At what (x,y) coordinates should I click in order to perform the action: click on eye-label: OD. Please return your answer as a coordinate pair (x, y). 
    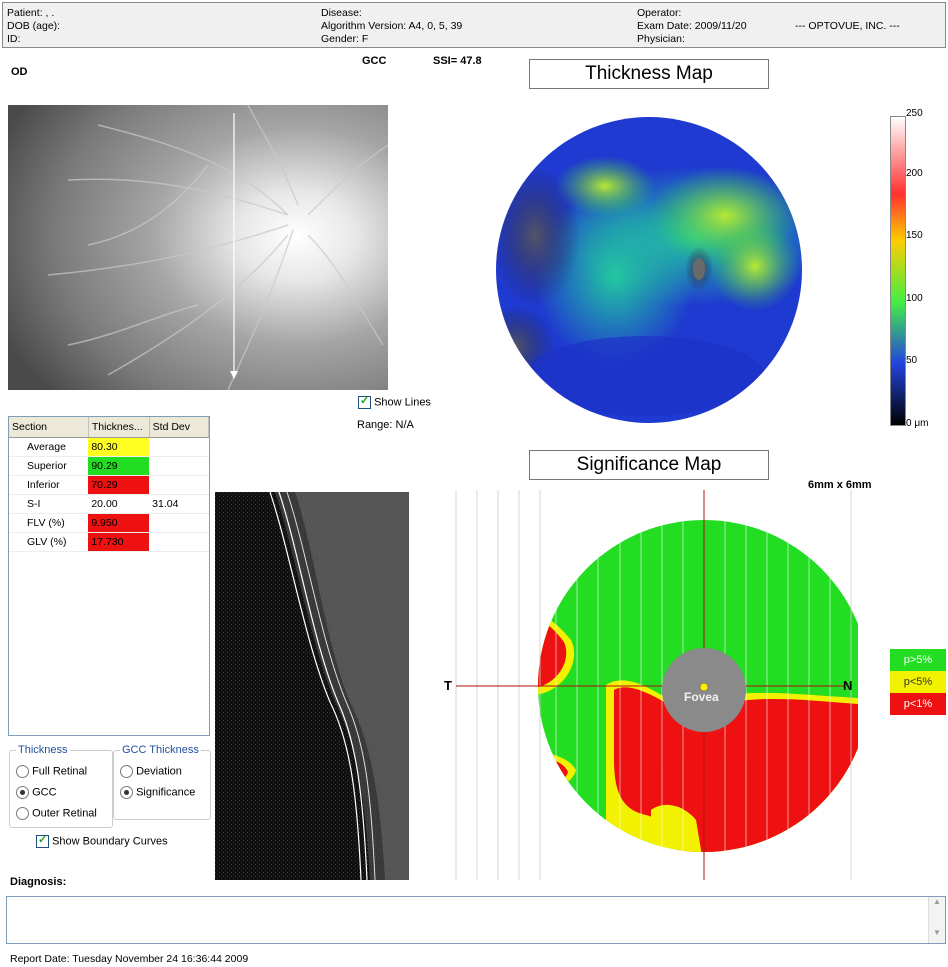
    Looking at the image, I should click on (19, 72).